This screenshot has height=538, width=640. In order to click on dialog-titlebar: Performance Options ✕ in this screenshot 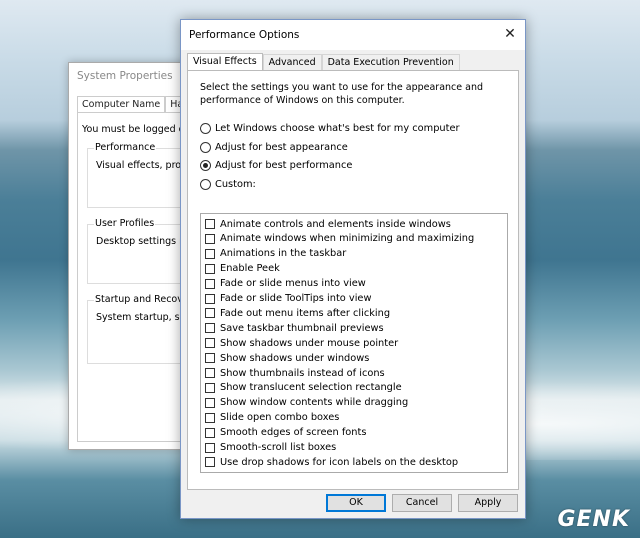, I will do `click(353, 35)`.